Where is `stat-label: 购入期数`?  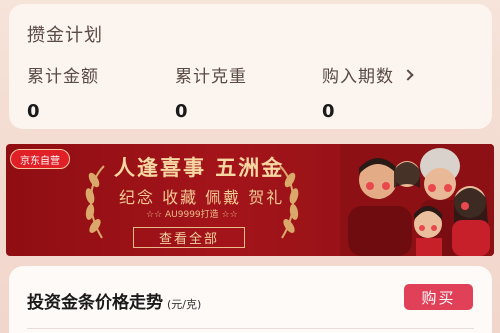 stat-label: 购入期数 is located at coordinates (358, 77).